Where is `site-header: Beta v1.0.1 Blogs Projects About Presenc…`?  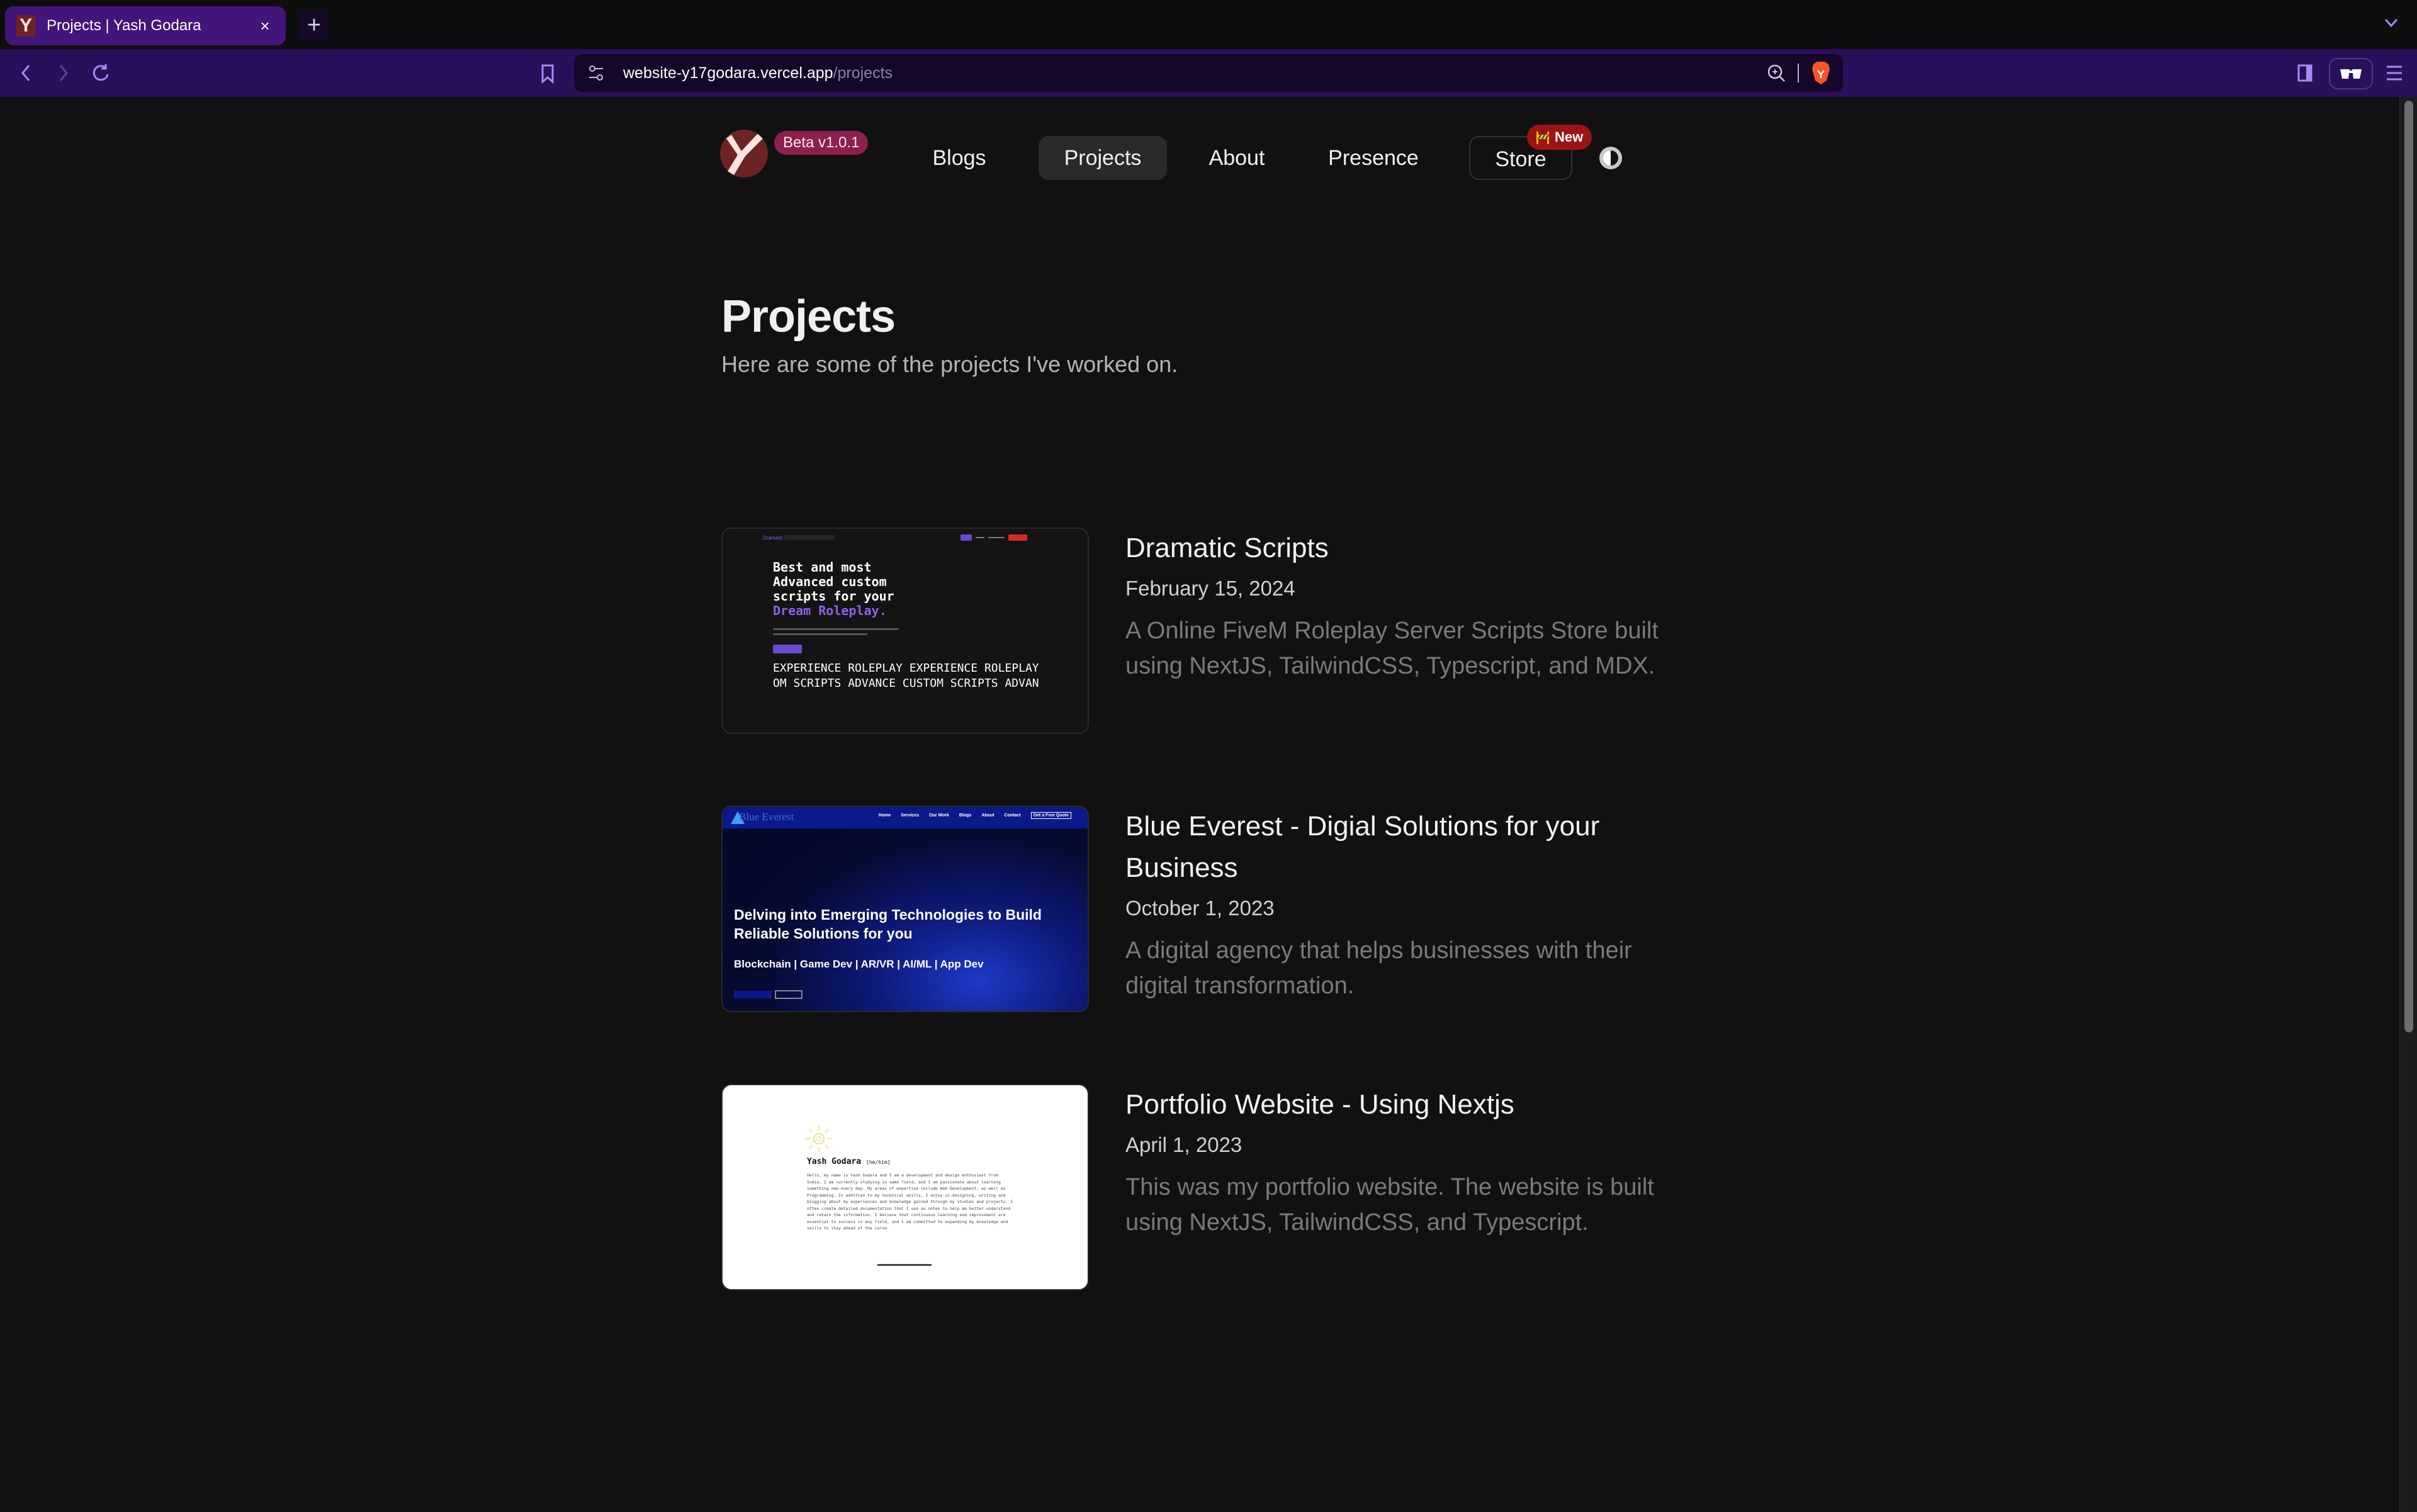 site-header: Beta v1.0.1 Blogs Projects About Presenc… is located at coordinates (1198, 147).